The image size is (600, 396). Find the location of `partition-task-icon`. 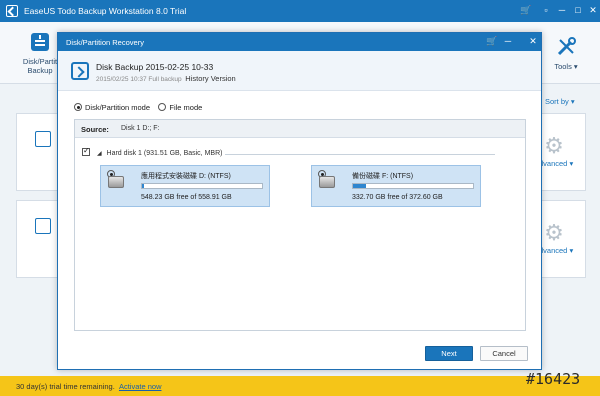

partition-task-icon is located at coordinates (43, 139).